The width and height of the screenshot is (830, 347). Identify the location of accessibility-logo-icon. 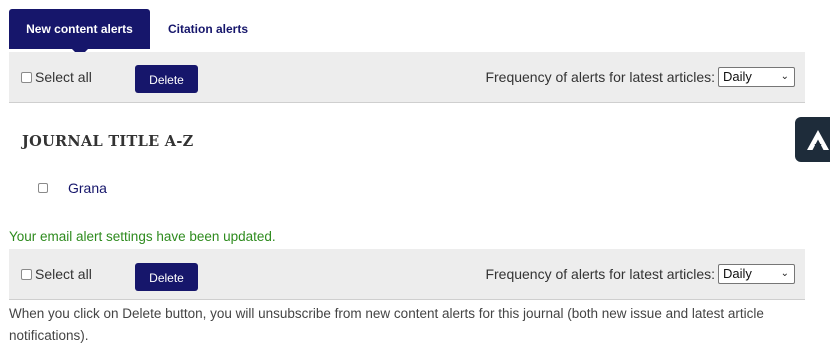
(817, 139).